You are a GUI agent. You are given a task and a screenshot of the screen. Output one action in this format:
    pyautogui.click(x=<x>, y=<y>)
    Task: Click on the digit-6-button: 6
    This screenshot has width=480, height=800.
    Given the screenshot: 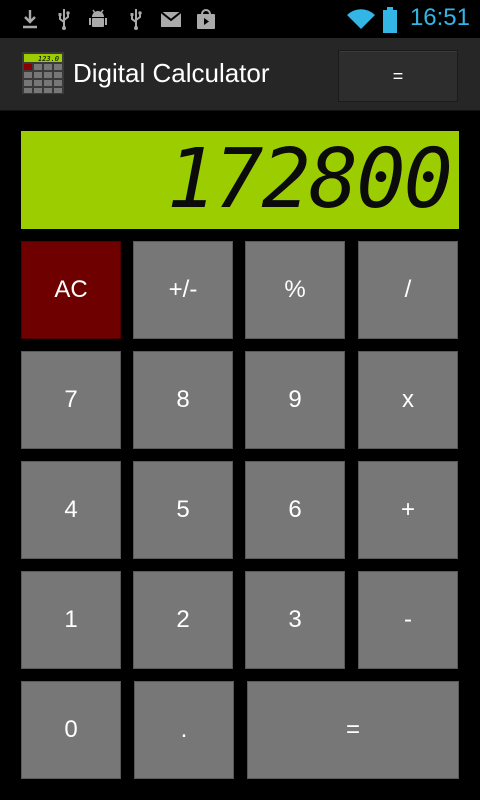 What is the action you would take?
    pyautogui.click(x=295, y=510)
    